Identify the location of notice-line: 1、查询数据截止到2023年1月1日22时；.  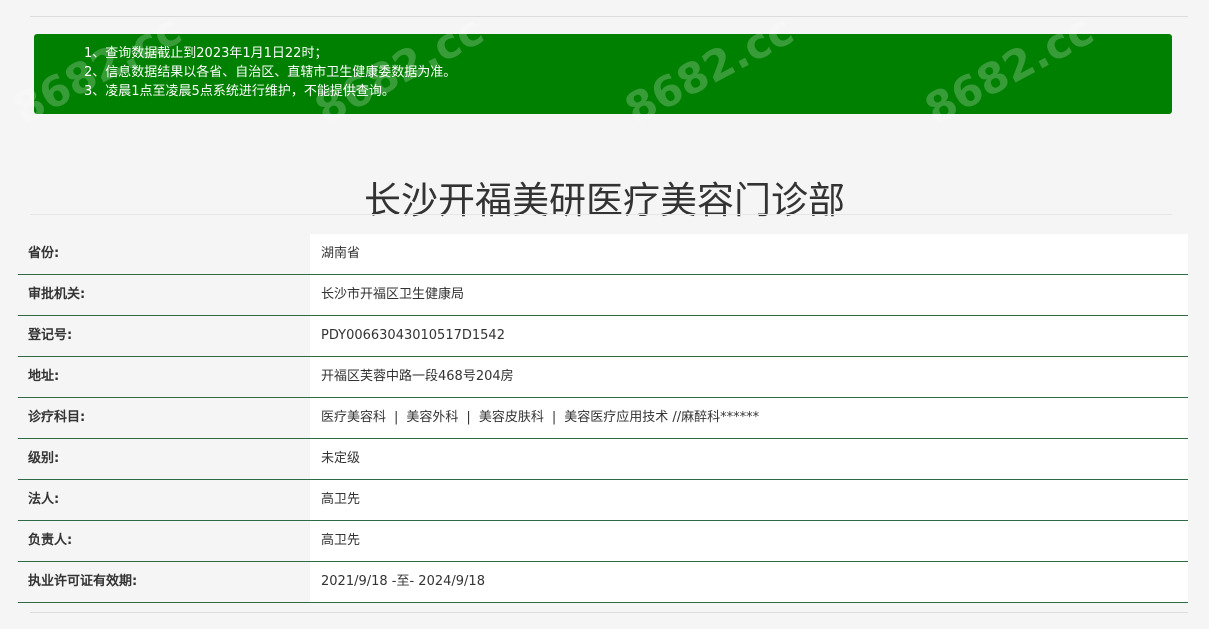
(206, 53).